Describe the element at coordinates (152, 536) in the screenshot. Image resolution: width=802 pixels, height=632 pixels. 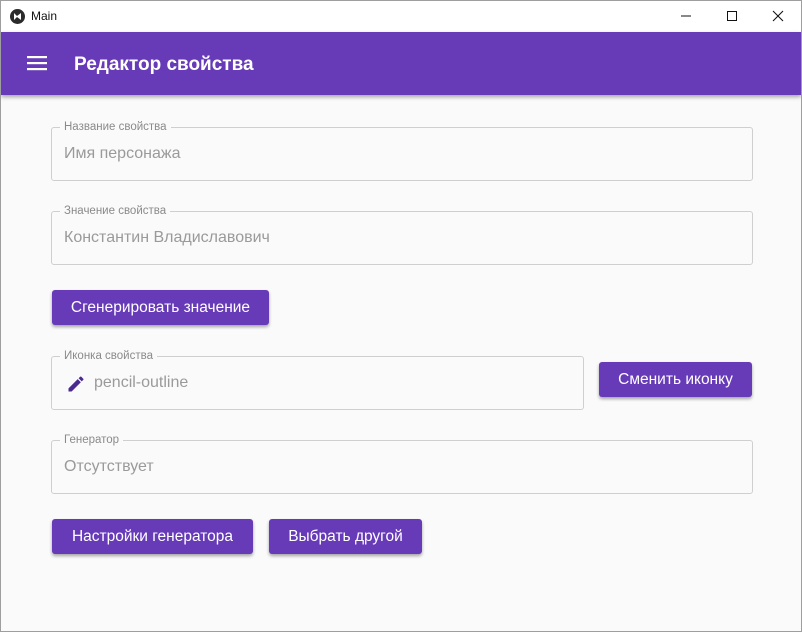
I see `generator-settings-button: Настройки генератора` at that location.